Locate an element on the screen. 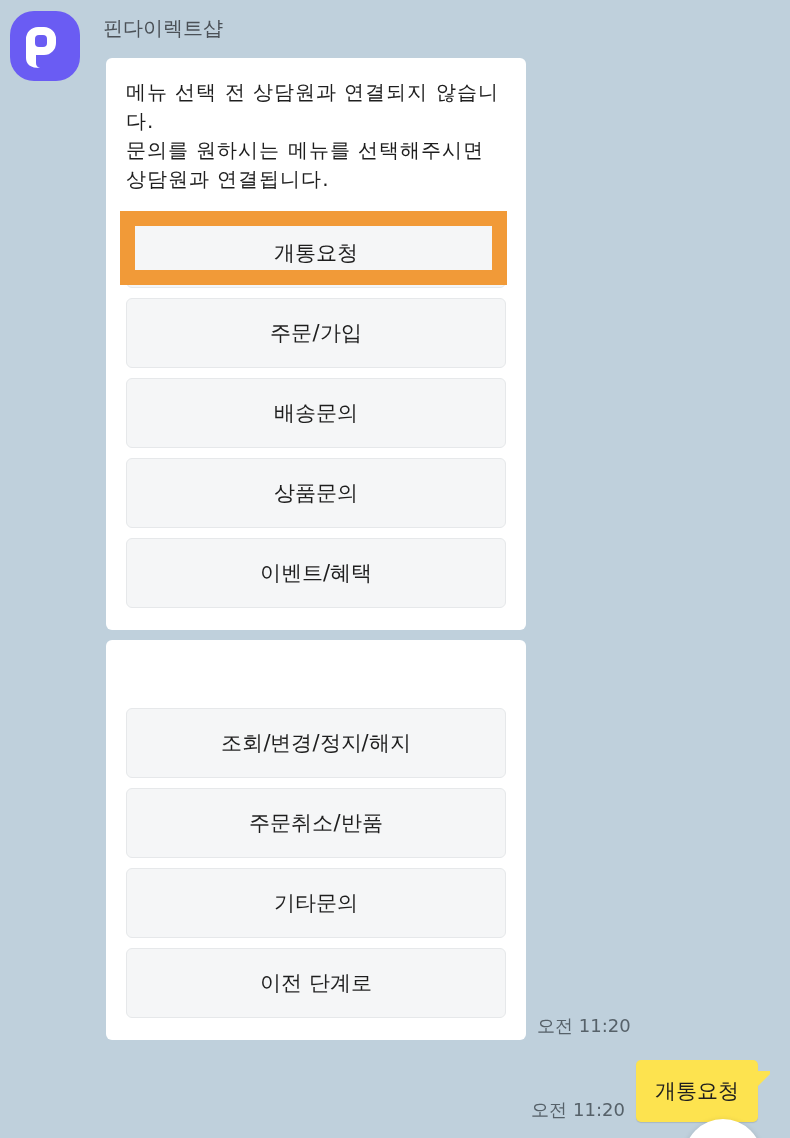 Image resolution: width=790 pixels, height=1138 pixels. menu-button: 이벤트/혜택 is located at coordinates (316, 573).